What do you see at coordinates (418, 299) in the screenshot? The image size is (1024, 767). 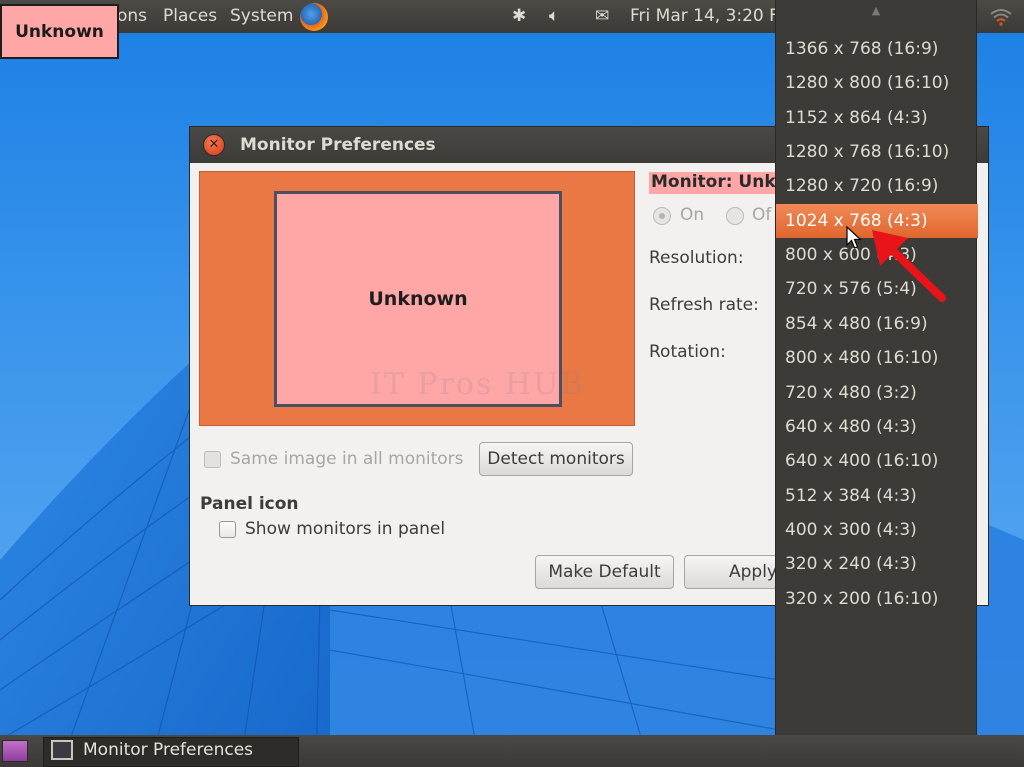 I see `monitor-preview-label: Unknown` at bounding box center [418, 299].